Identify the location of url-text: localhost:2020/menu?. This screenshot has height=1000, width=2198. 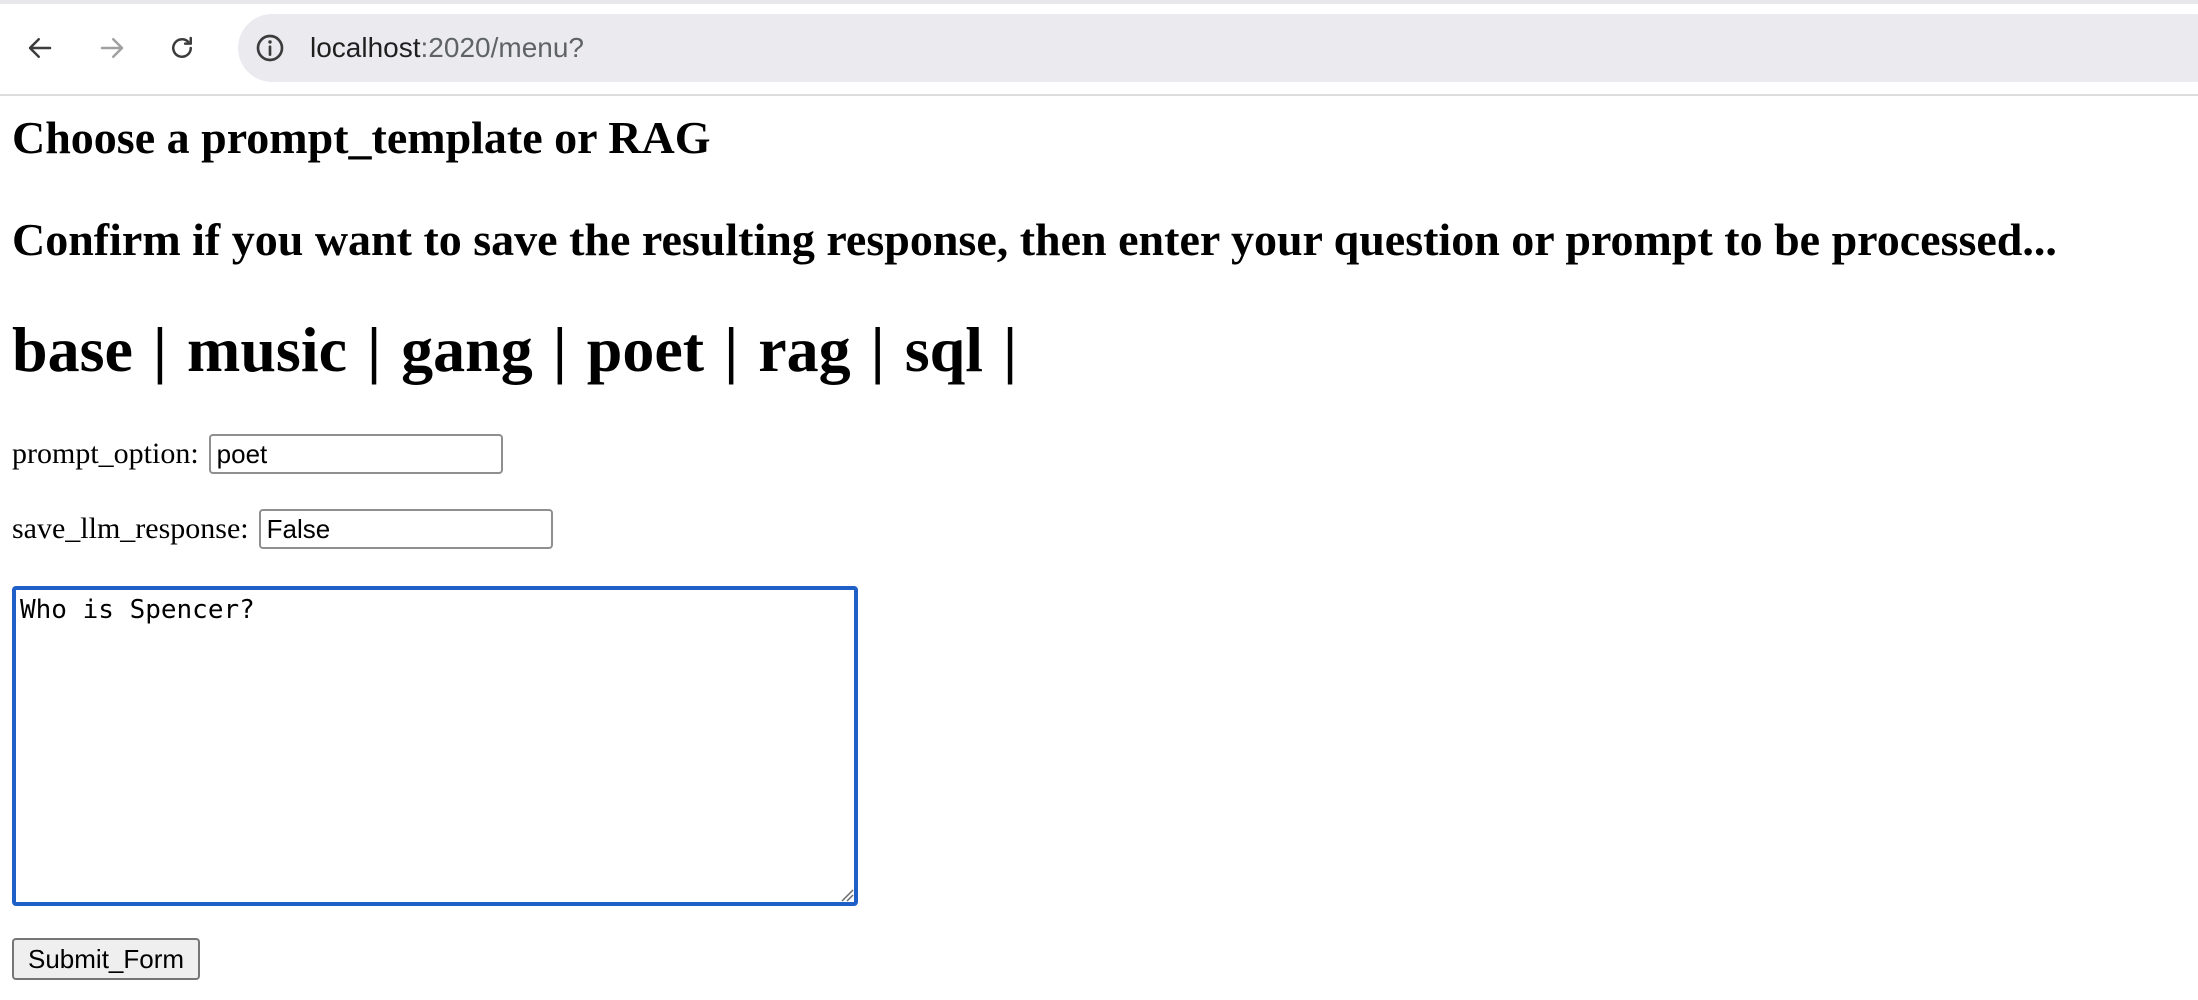
(447, 48).